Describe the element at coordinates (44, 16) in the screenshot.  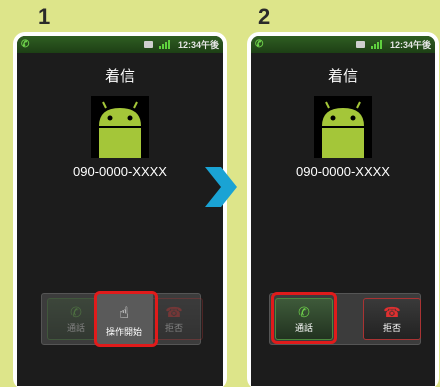
I see `step-number-1: 1` at that location.